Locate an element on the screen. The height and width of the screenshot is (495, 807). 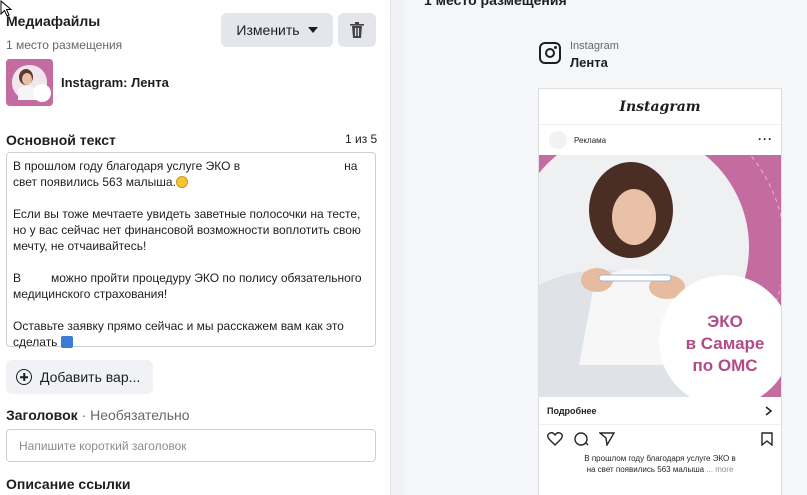
caption-more-link: ... more is located at coordinates (719, 469).